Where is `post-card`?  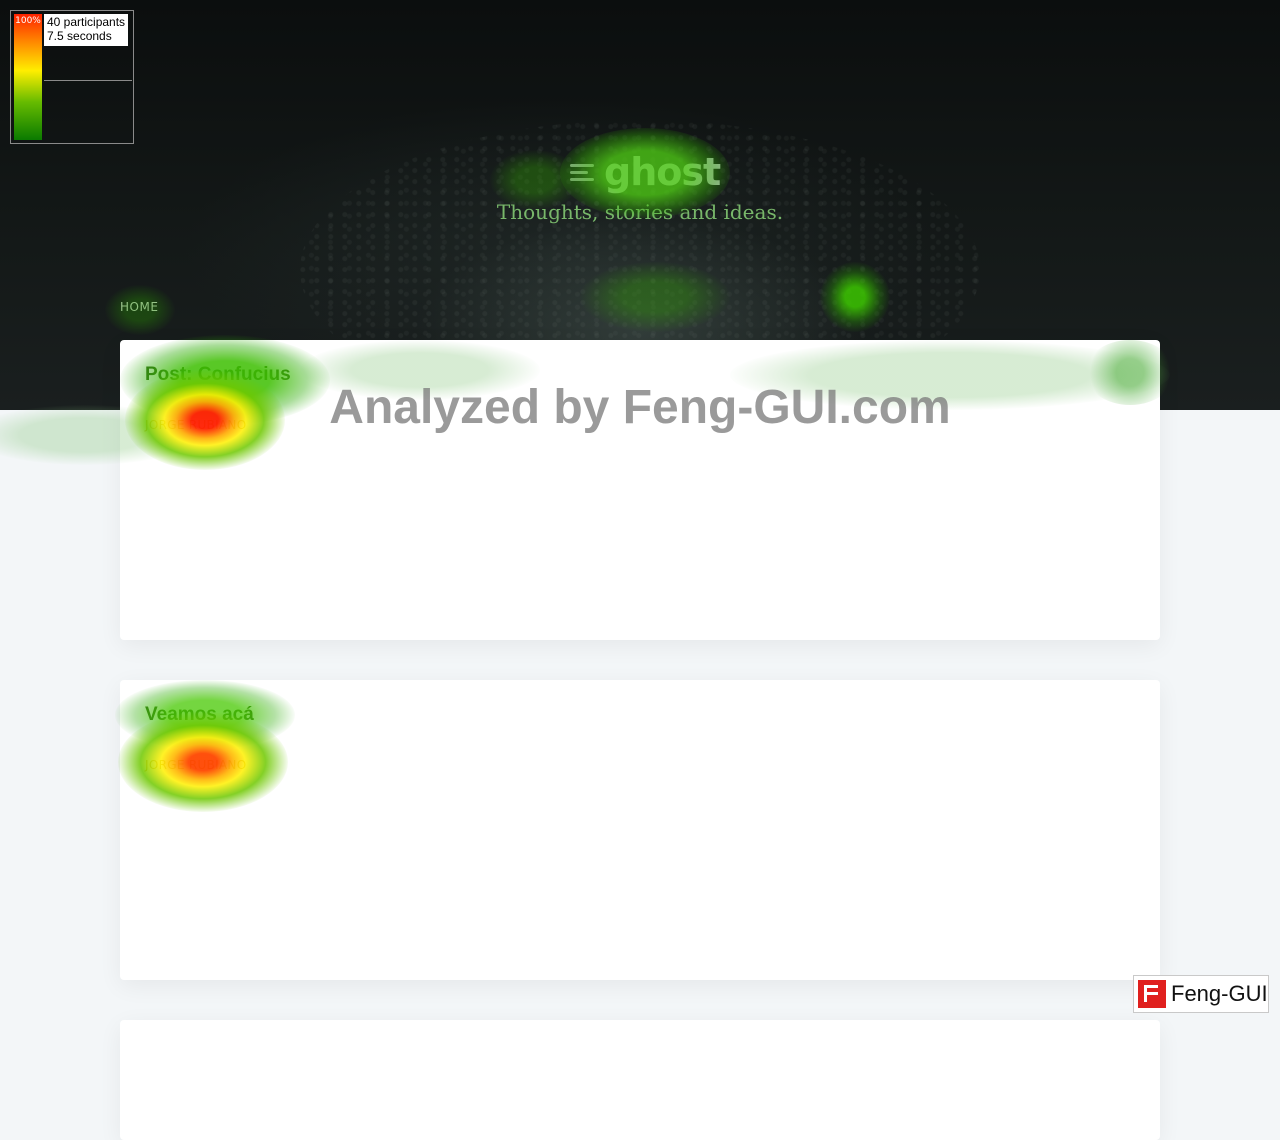
post-card is located at coordinates (640, 1080).